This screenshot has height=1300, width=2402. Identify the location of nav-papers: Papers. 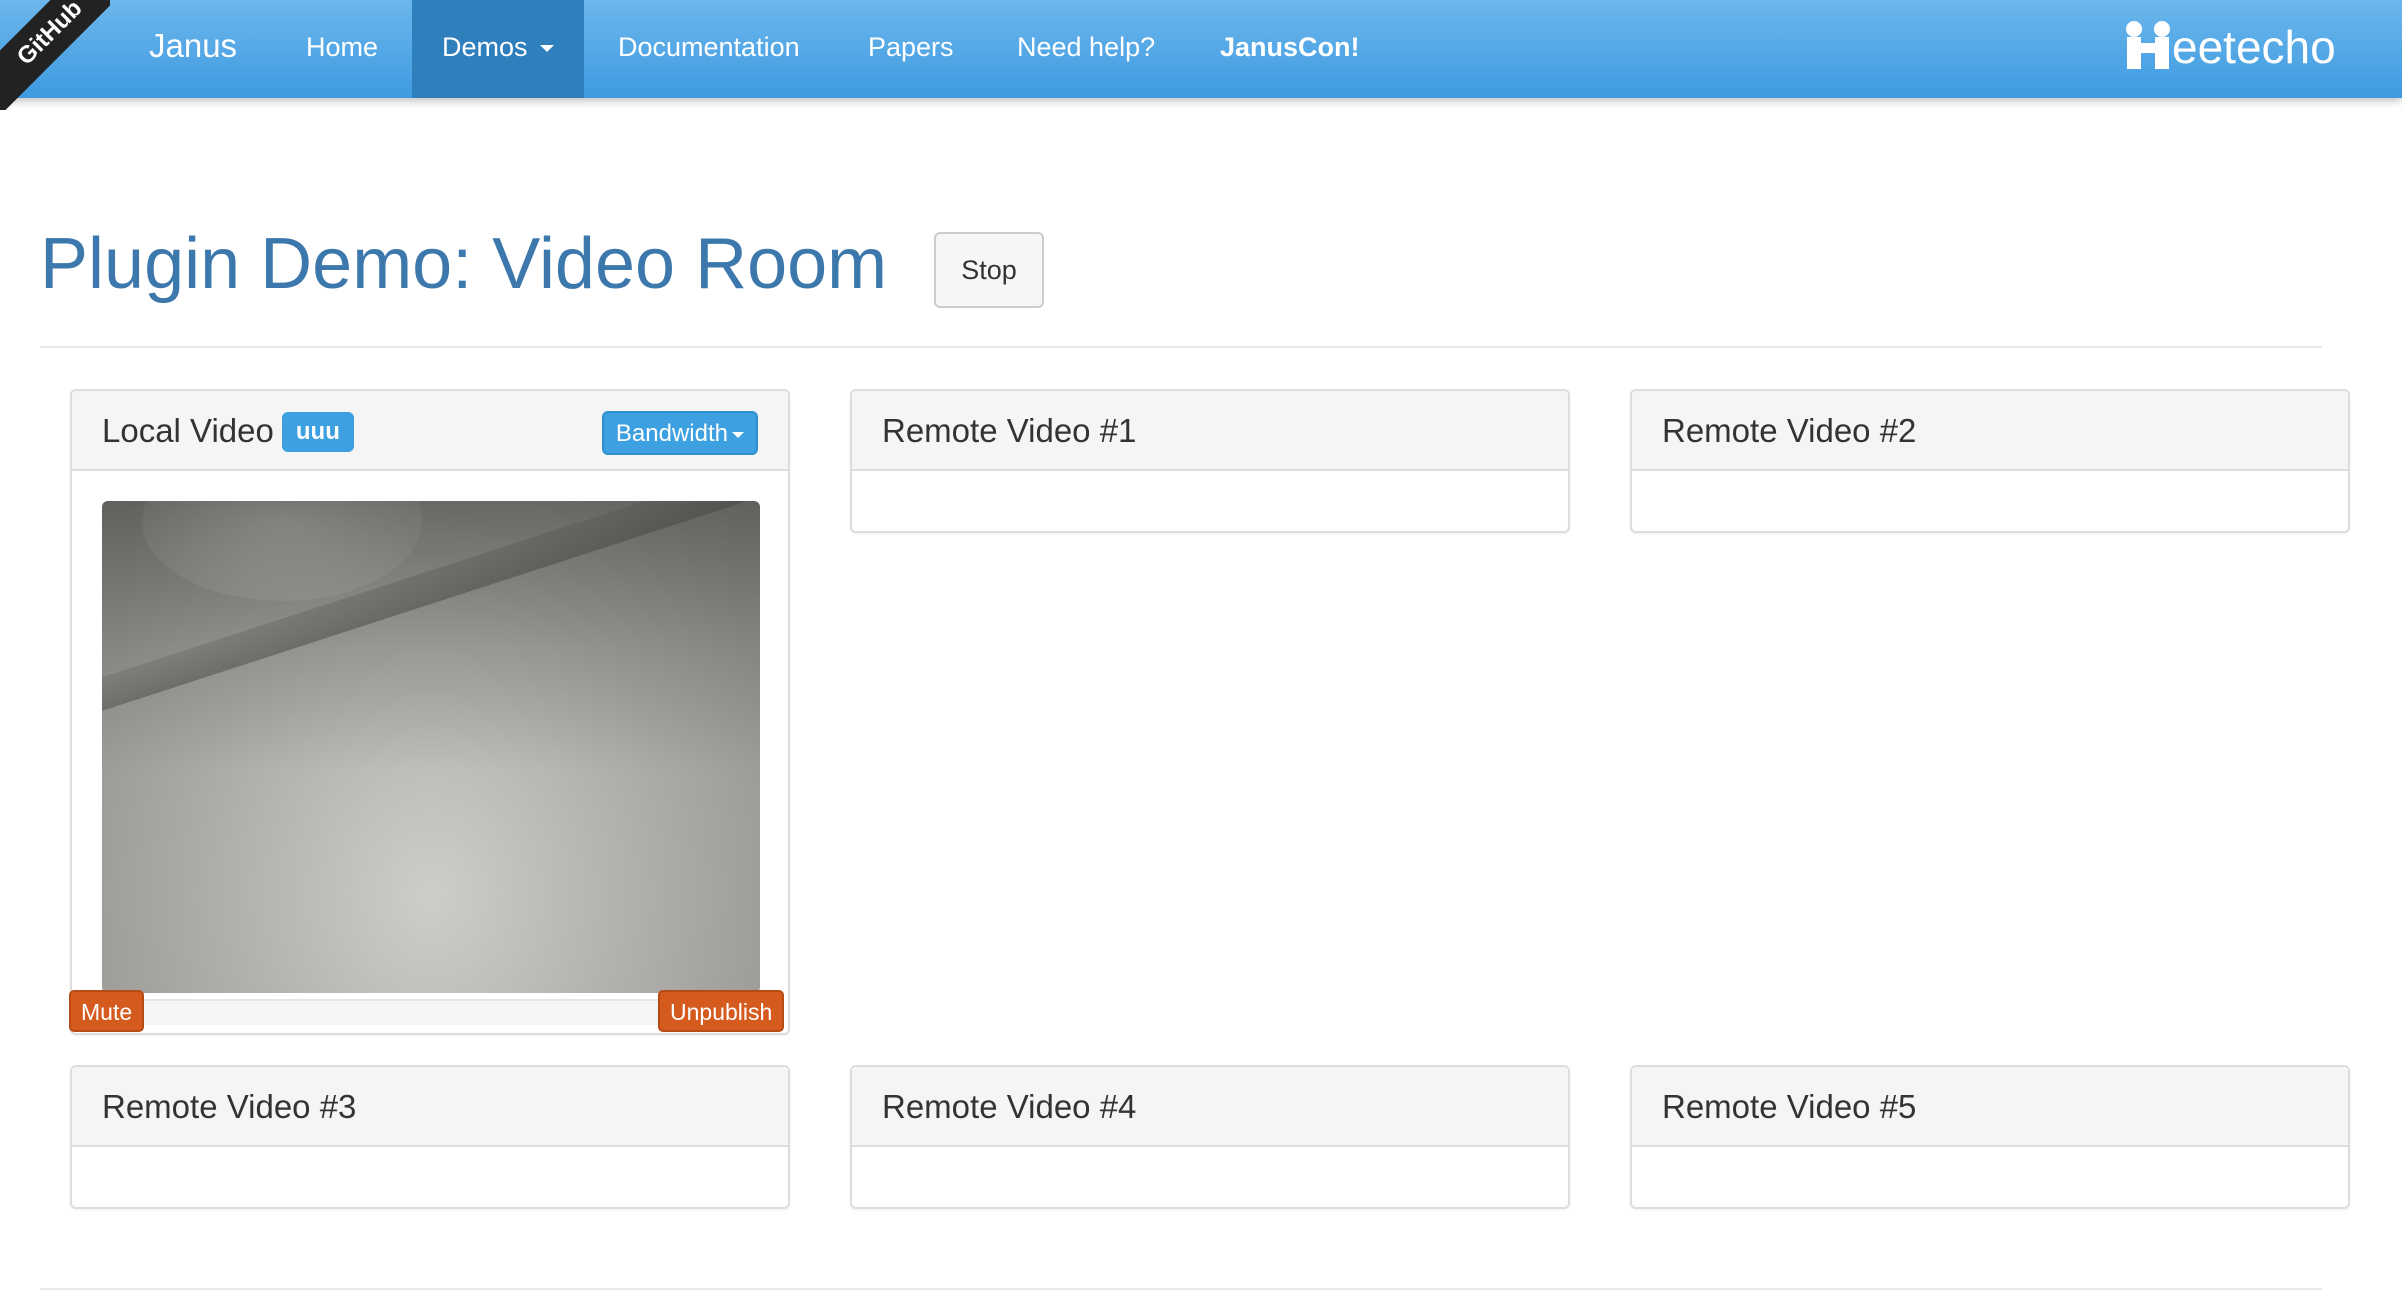
(911, 49).